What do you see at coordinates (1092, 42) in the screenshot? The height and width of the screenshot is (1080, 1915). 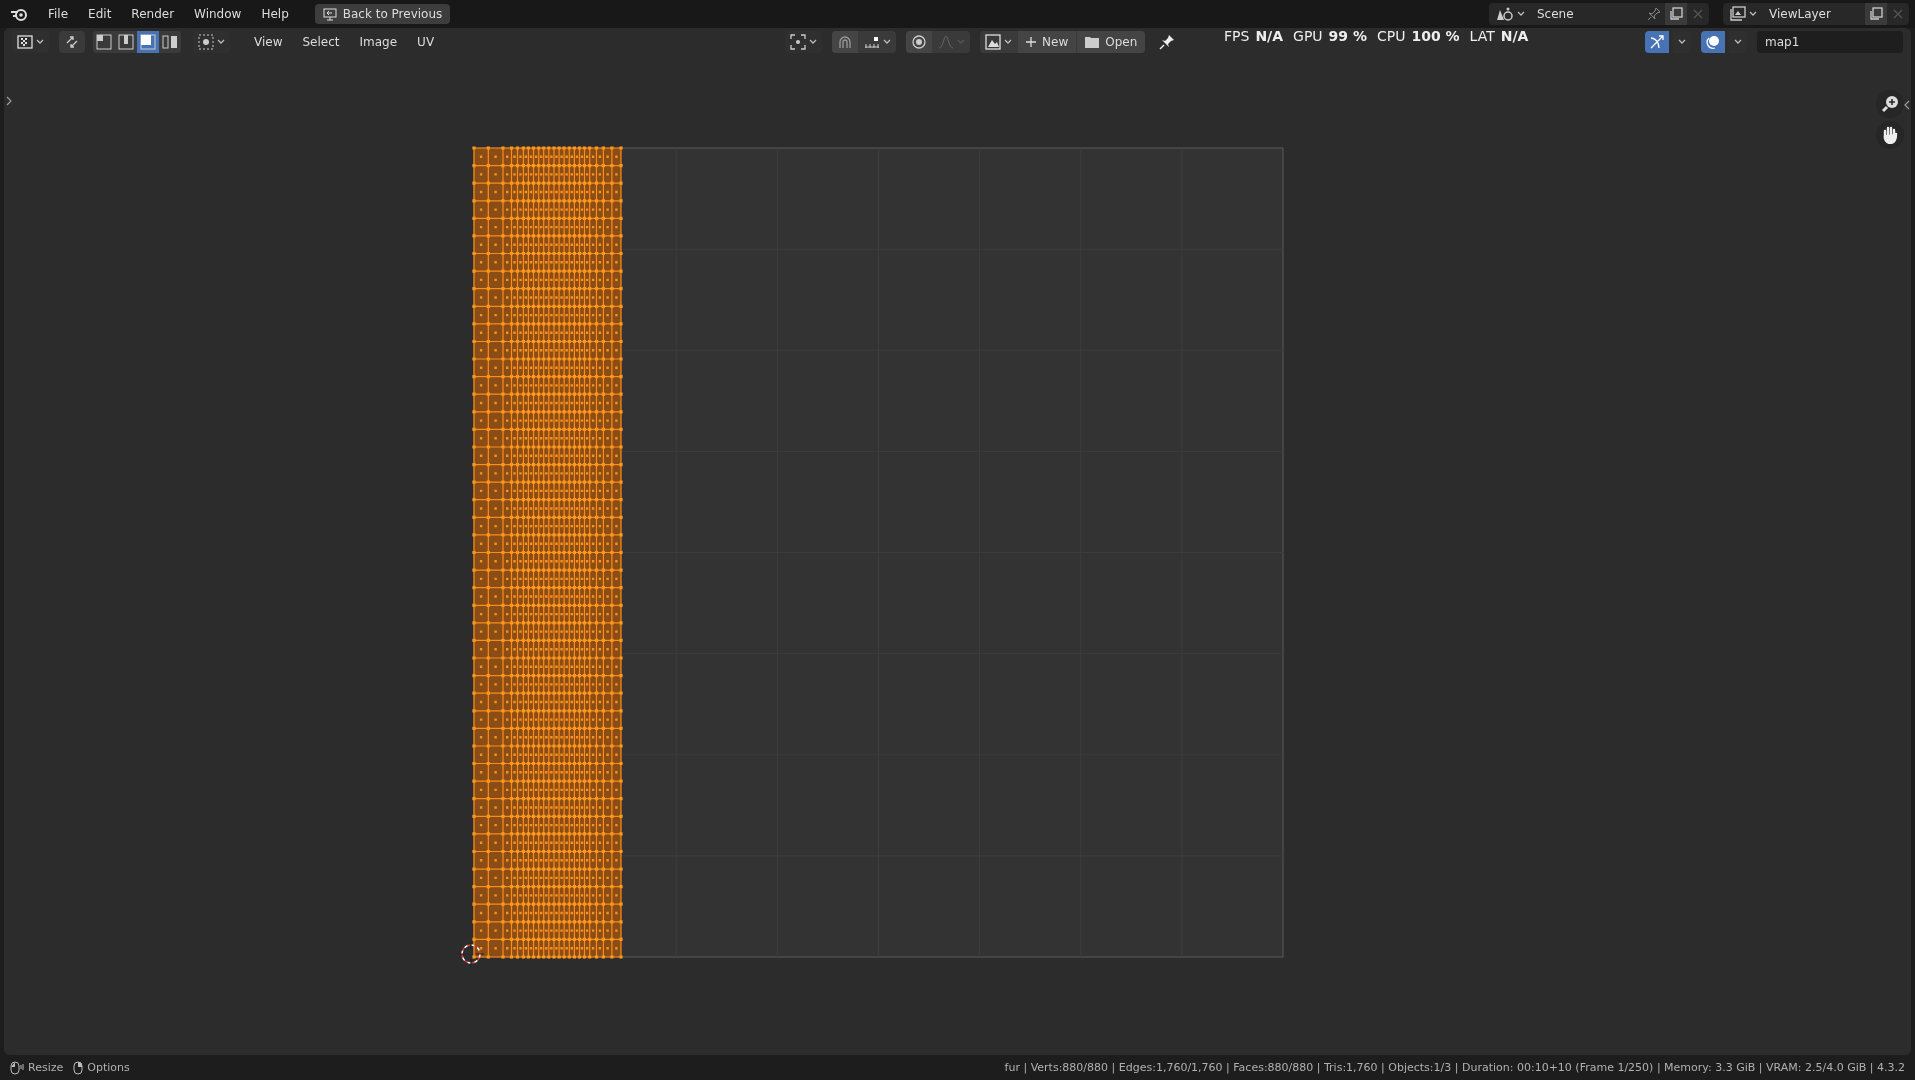 I see `folder-icon` at bounding box center [1092, 42].